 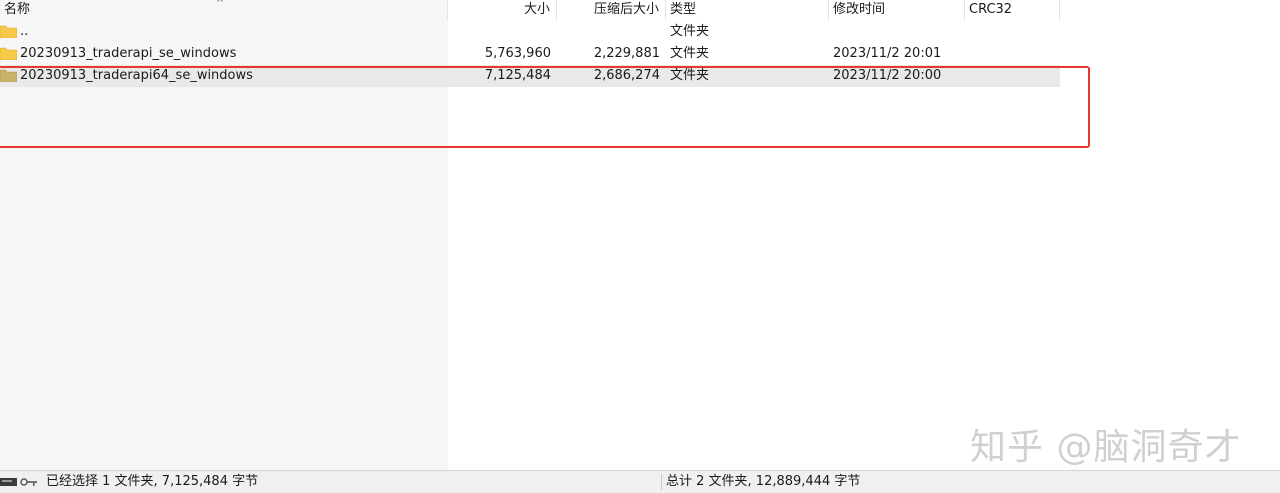 What do you see at coordinates (152, 481) in the screenshot?
I see `status-selection: 已经选择 1 文件夹, 7,125,484 字节` at bounding box center [152, 481].